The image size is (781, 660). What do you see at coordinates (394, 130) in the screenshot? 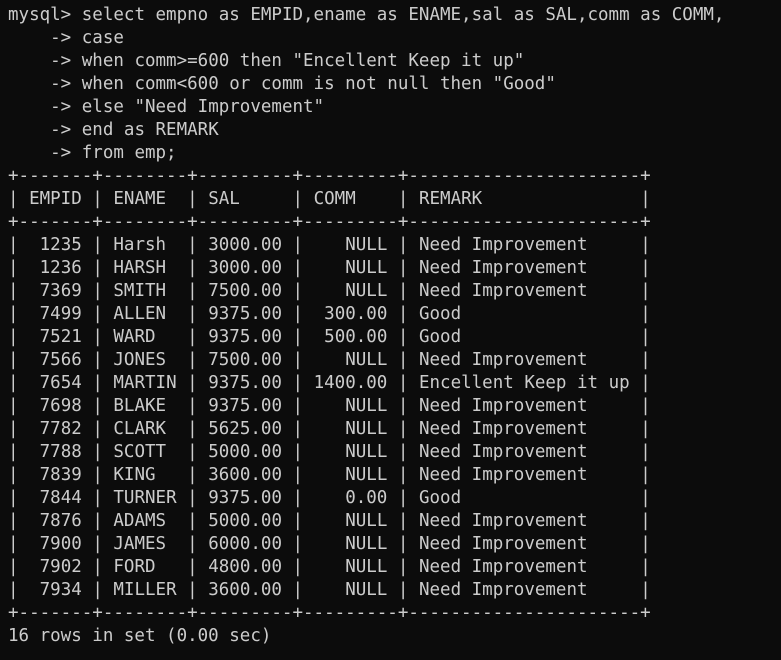
I see `continuation-line: -> end as REMARK` at bounding box center [394, 130].